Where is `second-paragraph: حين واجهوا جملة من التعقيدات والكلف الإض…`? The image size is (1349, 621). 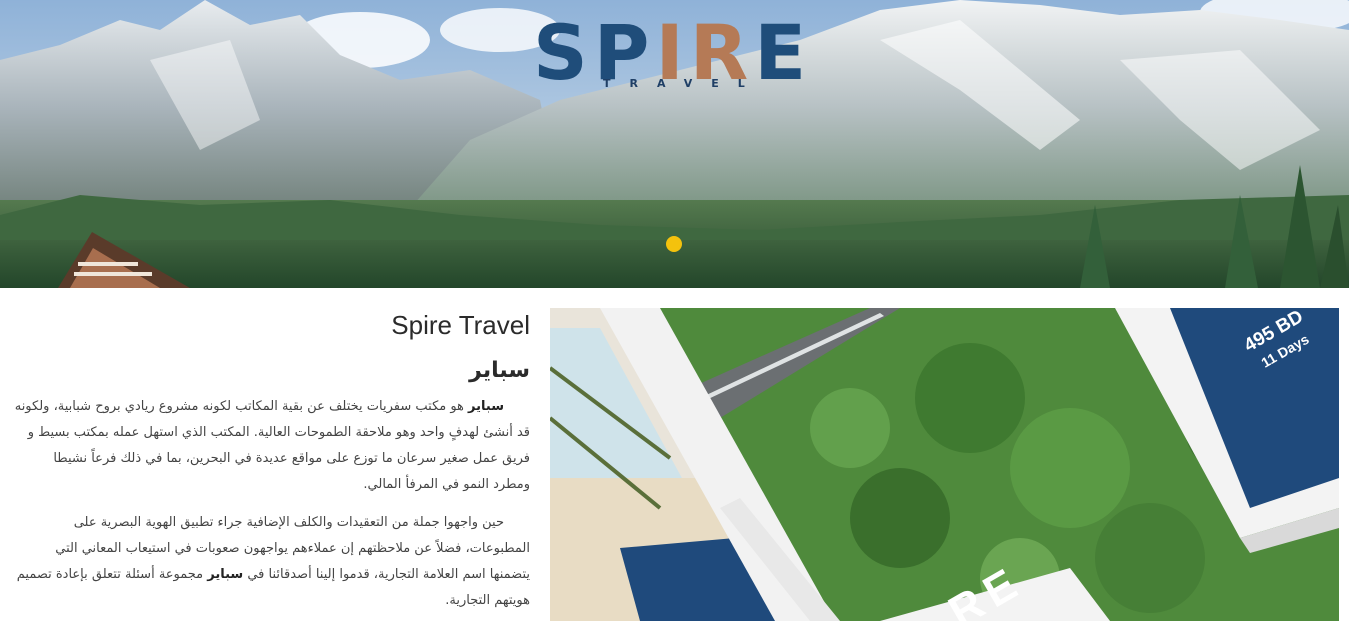
second-paragraph: حين واجهوا جملة من التعقيدات والكلف الإض… is located at coordinates (272, 562).